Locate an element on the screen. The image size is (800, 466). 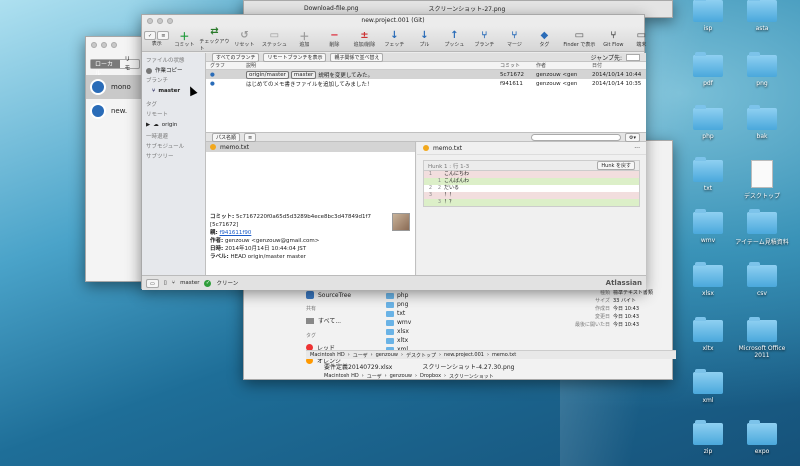
path-segment: デスクトップ is located at coordinates (421, 355).